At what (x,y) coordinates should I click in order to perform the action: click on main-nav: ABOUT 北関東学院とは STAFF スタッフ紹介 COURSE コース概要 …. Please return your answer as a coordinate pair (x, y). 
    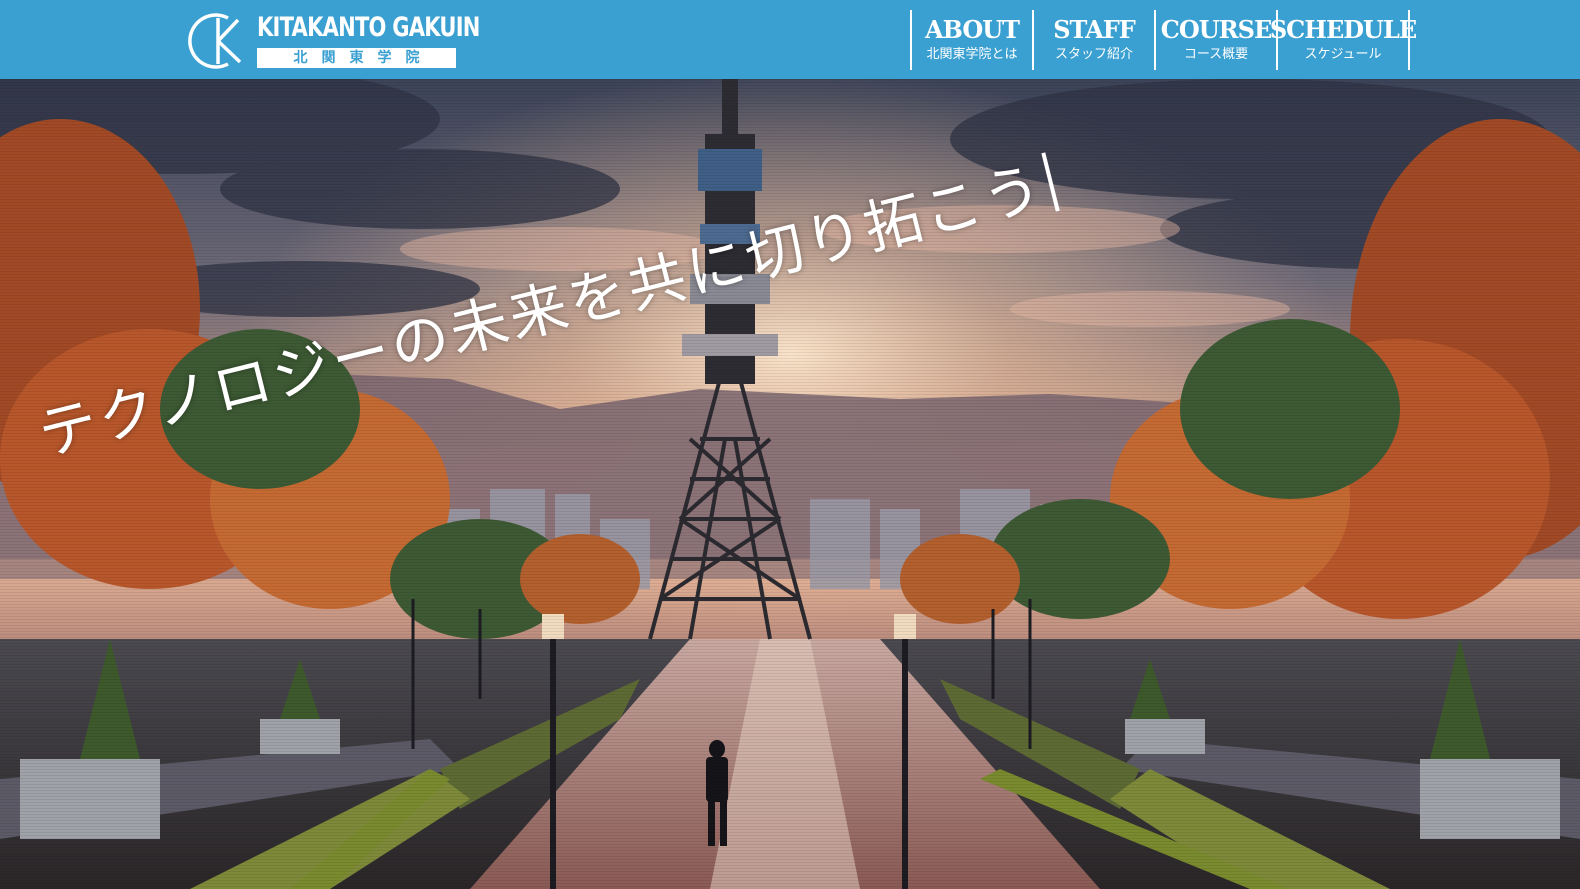
    Looking at the image, I should click on (1163, 40).